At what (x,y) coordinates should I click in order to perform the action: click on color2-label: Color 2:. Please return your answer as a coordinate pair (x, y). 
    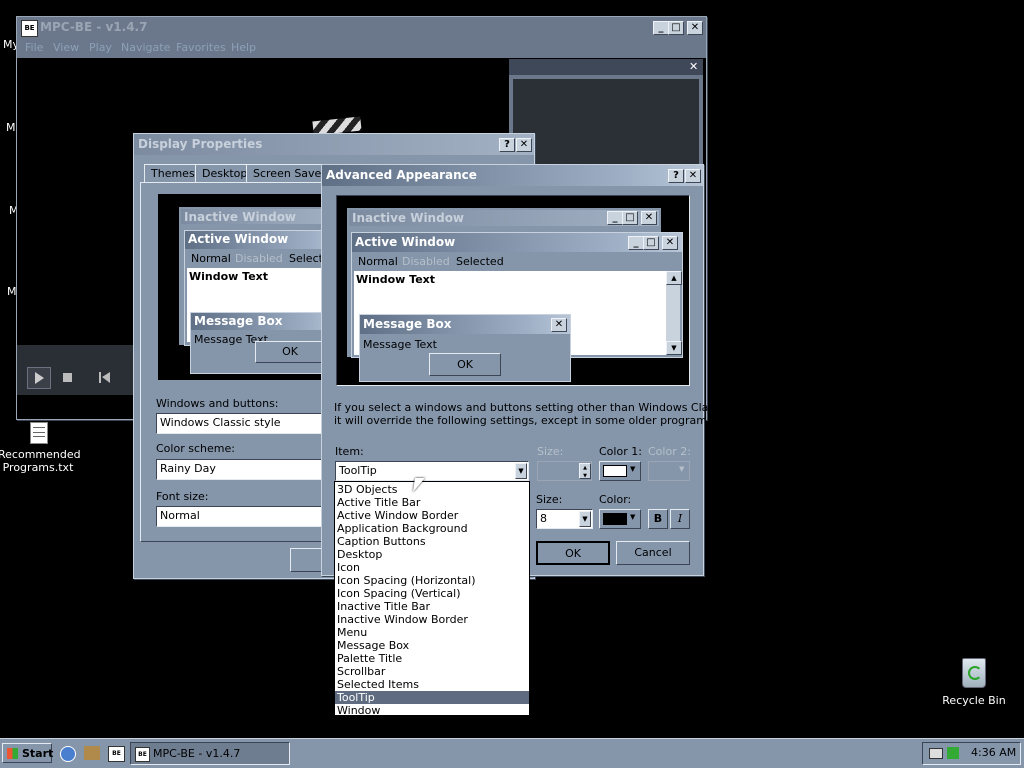
    Looking at the image, I should click on (669, 451).